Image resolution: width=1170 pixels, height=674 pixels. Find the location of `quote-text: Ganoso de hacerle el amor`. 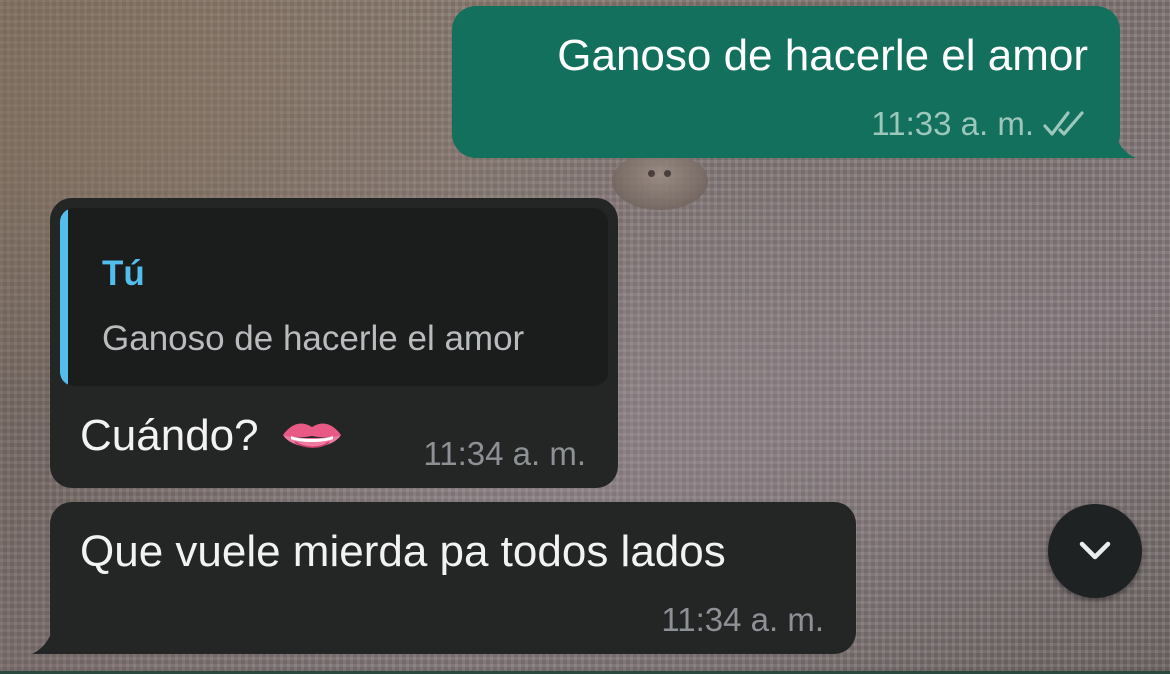

quote-text: Ganoso de hacerle el amor is located at coordinates (313, 338).